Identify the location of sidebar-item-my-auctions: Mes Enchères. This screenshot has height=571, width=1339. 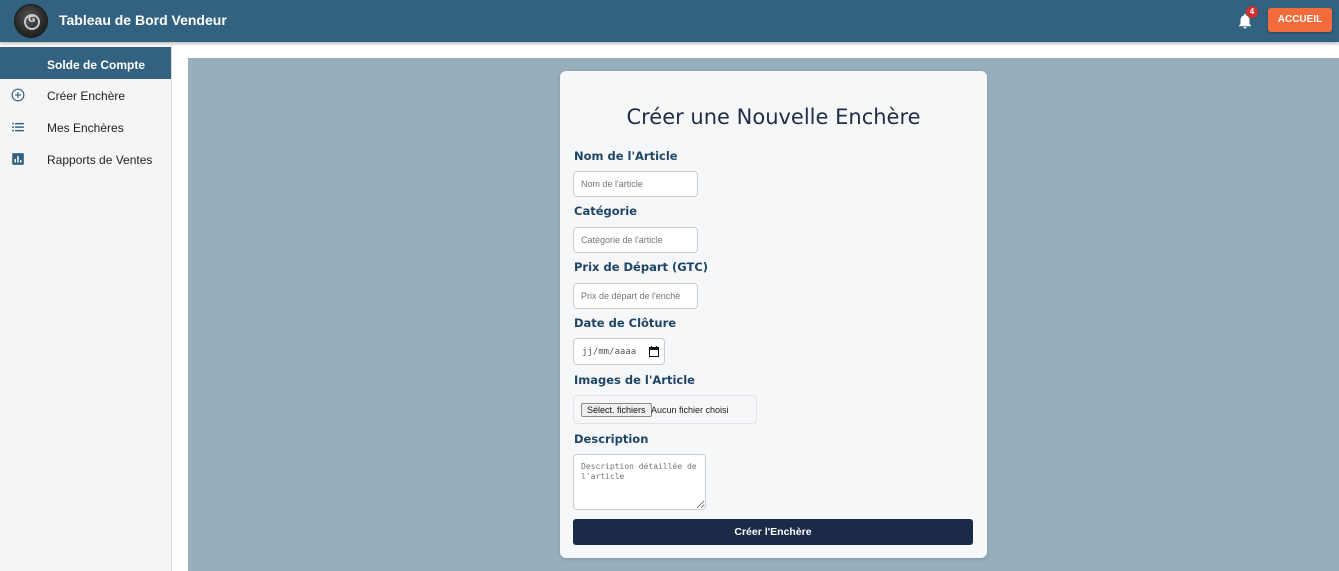
(85, 127).